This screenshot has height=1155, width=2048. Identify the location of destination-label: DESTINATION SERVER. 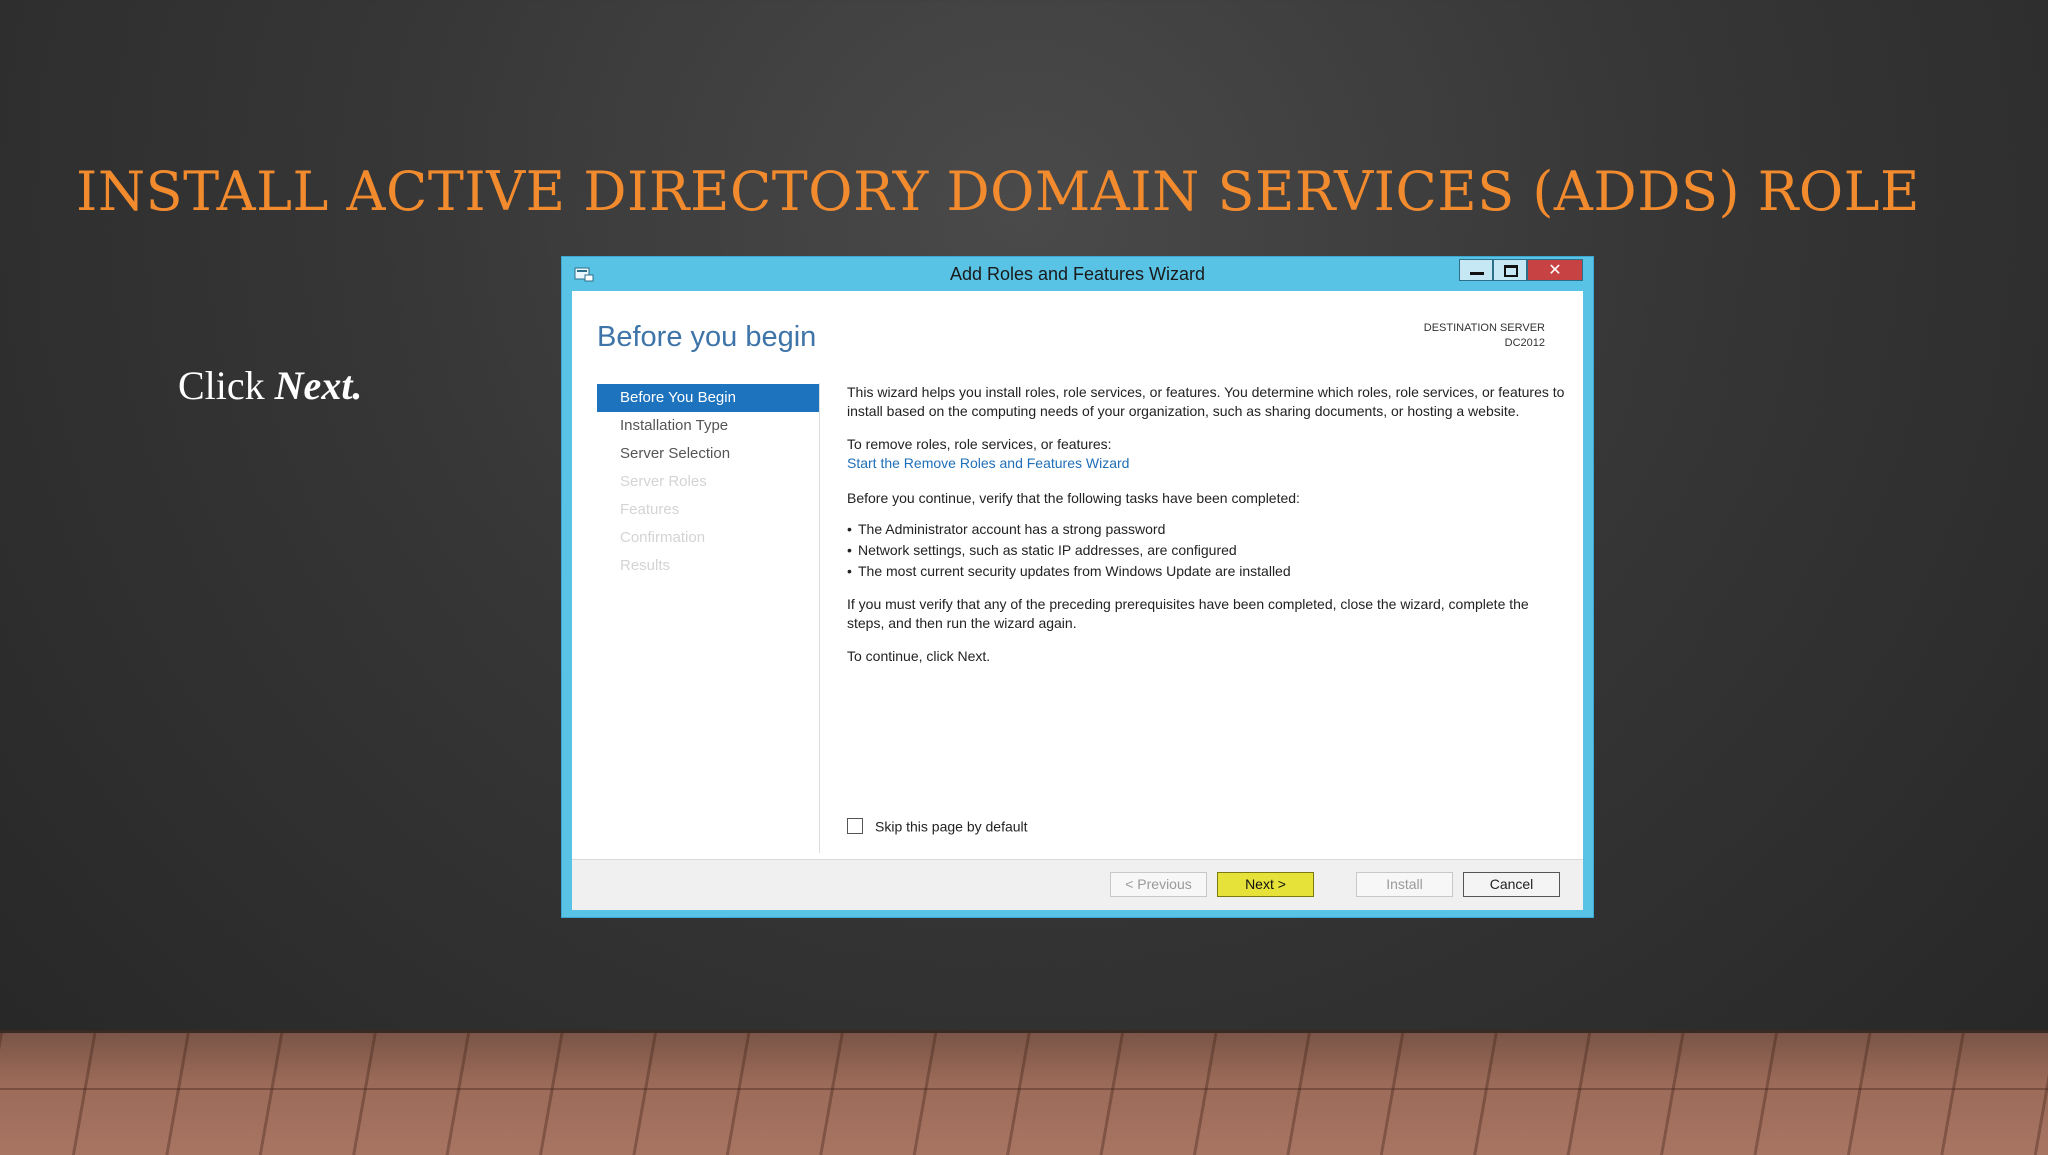
(1484, 328).